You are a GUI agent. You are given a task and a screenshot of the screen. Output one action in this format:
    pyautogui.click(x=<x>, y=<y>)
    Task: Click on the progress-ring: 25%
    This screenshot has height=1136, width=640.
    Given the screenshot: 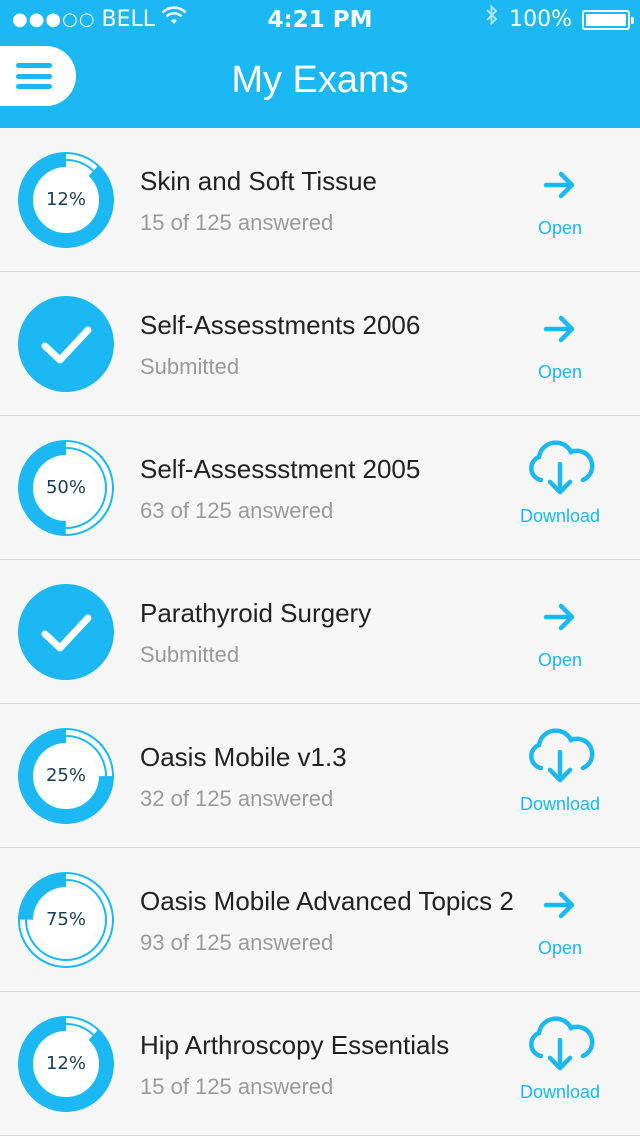 What is the action you would take?
    pyautogui.click(x=66, y=776)
    